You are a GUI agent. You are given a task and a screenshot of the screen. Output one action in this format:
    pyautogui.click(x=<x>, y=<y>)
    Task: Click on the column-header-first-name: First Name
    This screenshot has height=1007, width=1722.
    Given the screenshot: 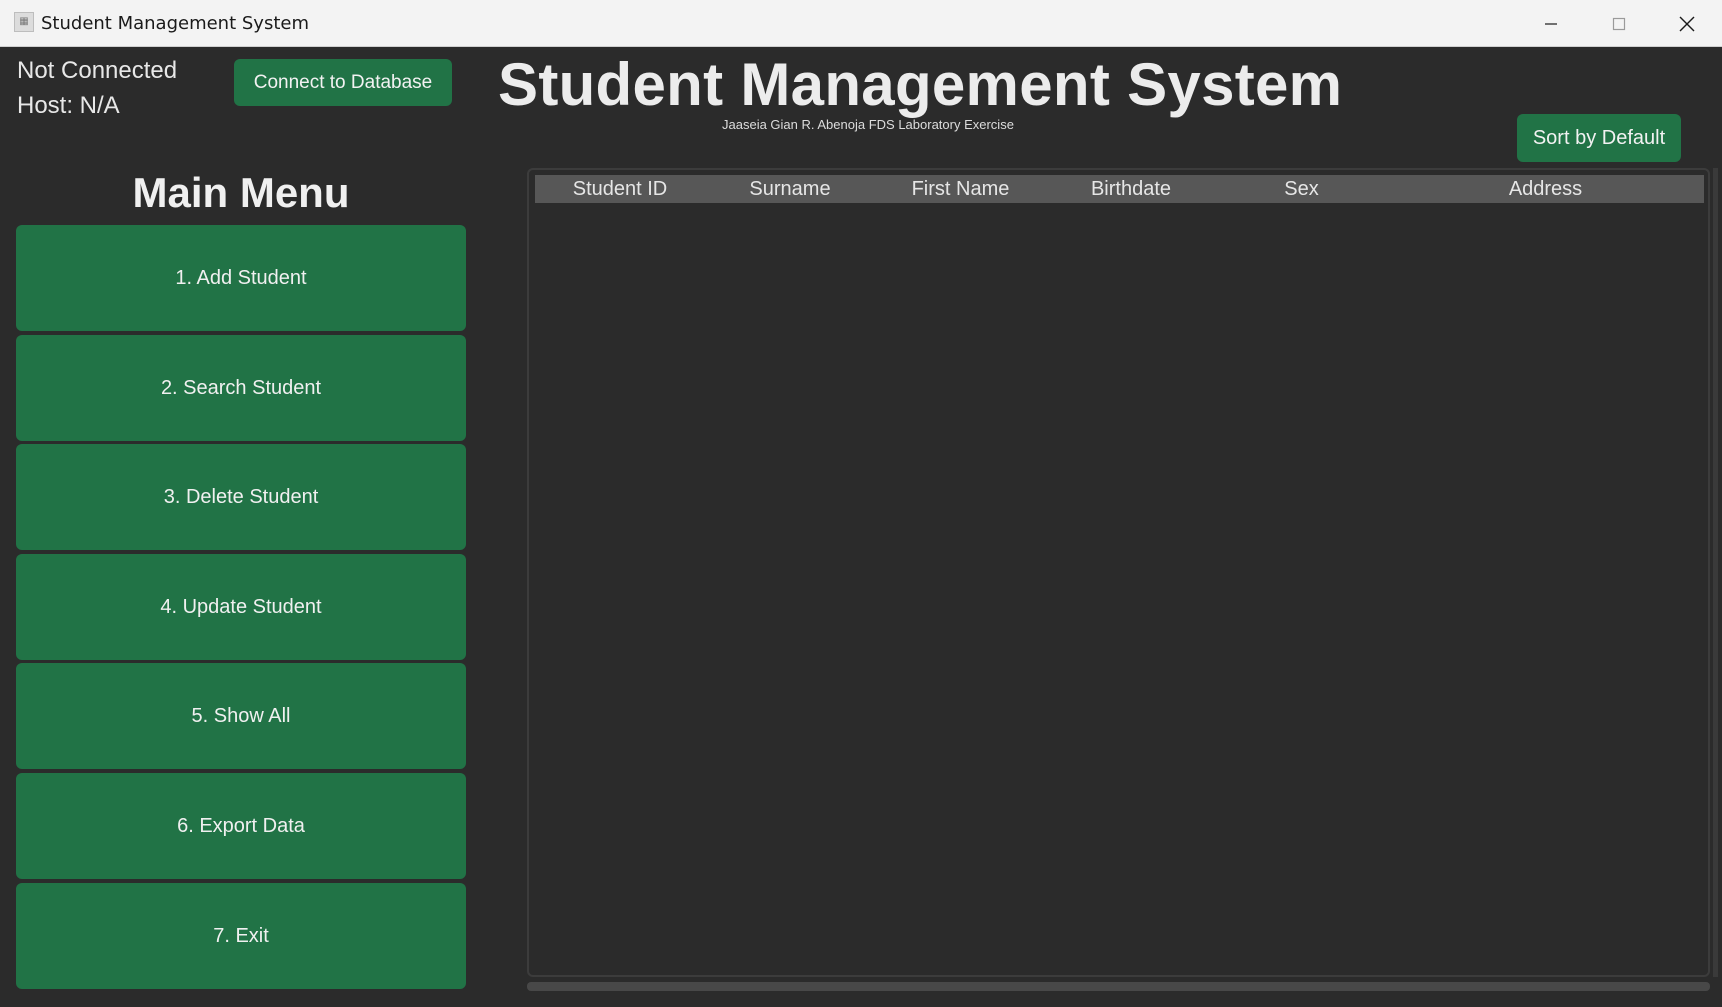 What is the action you would take?
    pyautogui.click(x=960, y=189)
    